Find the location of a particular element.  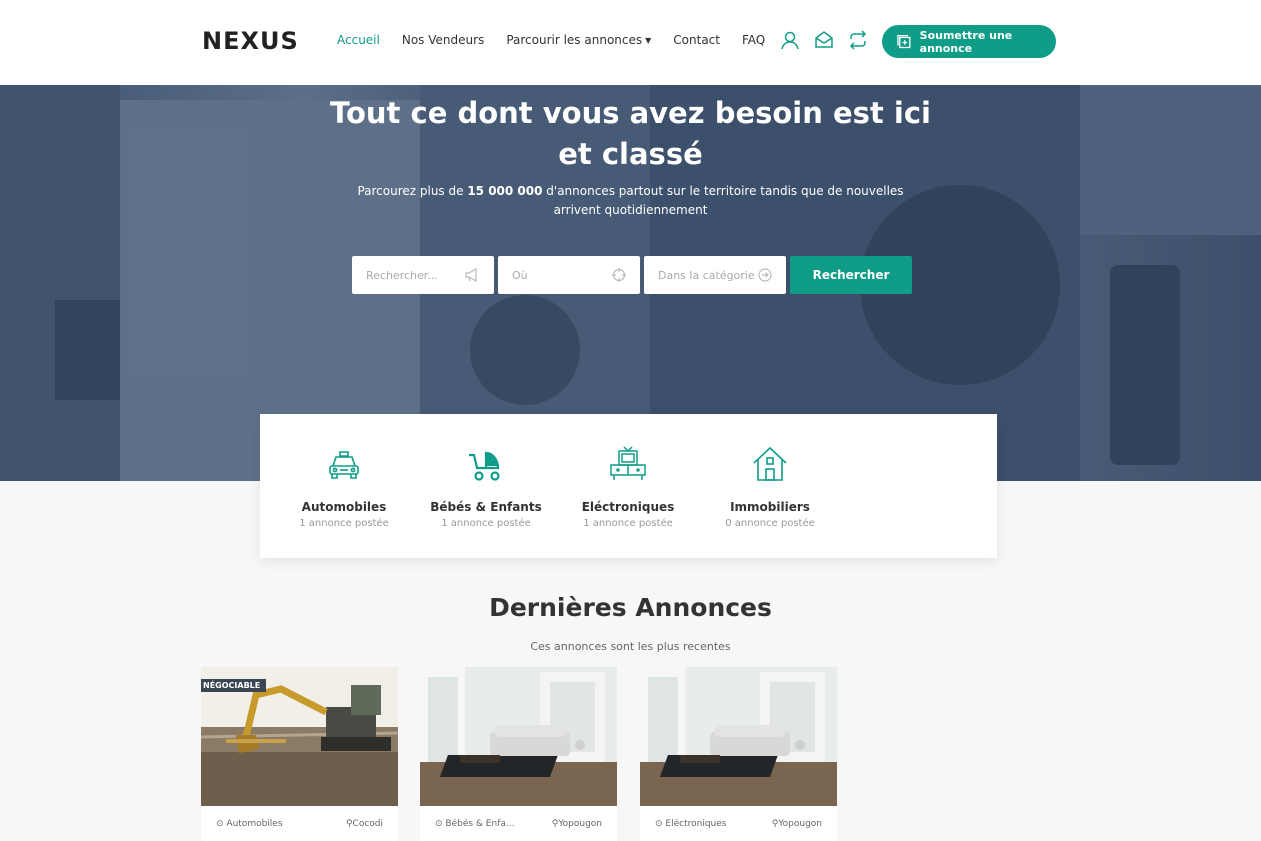

megaphone-icon is located at coordinates (471, 275).